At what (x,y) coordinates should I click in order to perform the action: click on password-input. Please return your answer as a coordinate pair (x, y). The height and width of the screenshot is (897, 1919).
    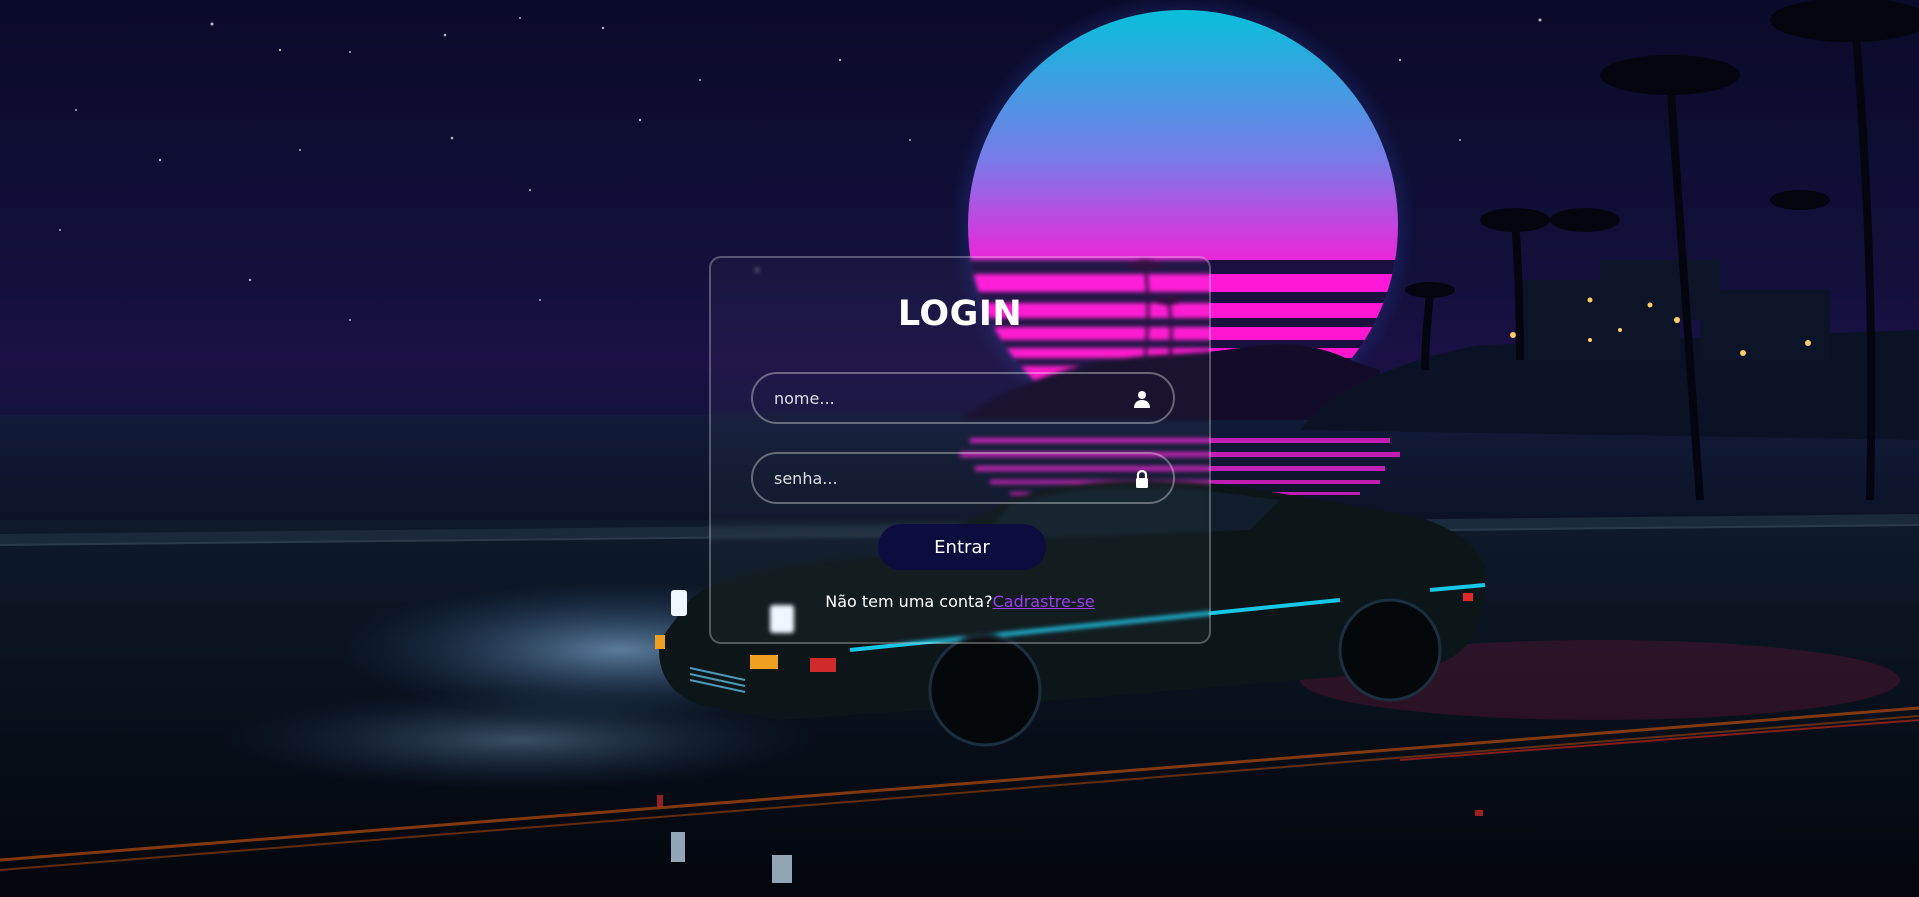
    Looking at the image, I should click on (963, 478).